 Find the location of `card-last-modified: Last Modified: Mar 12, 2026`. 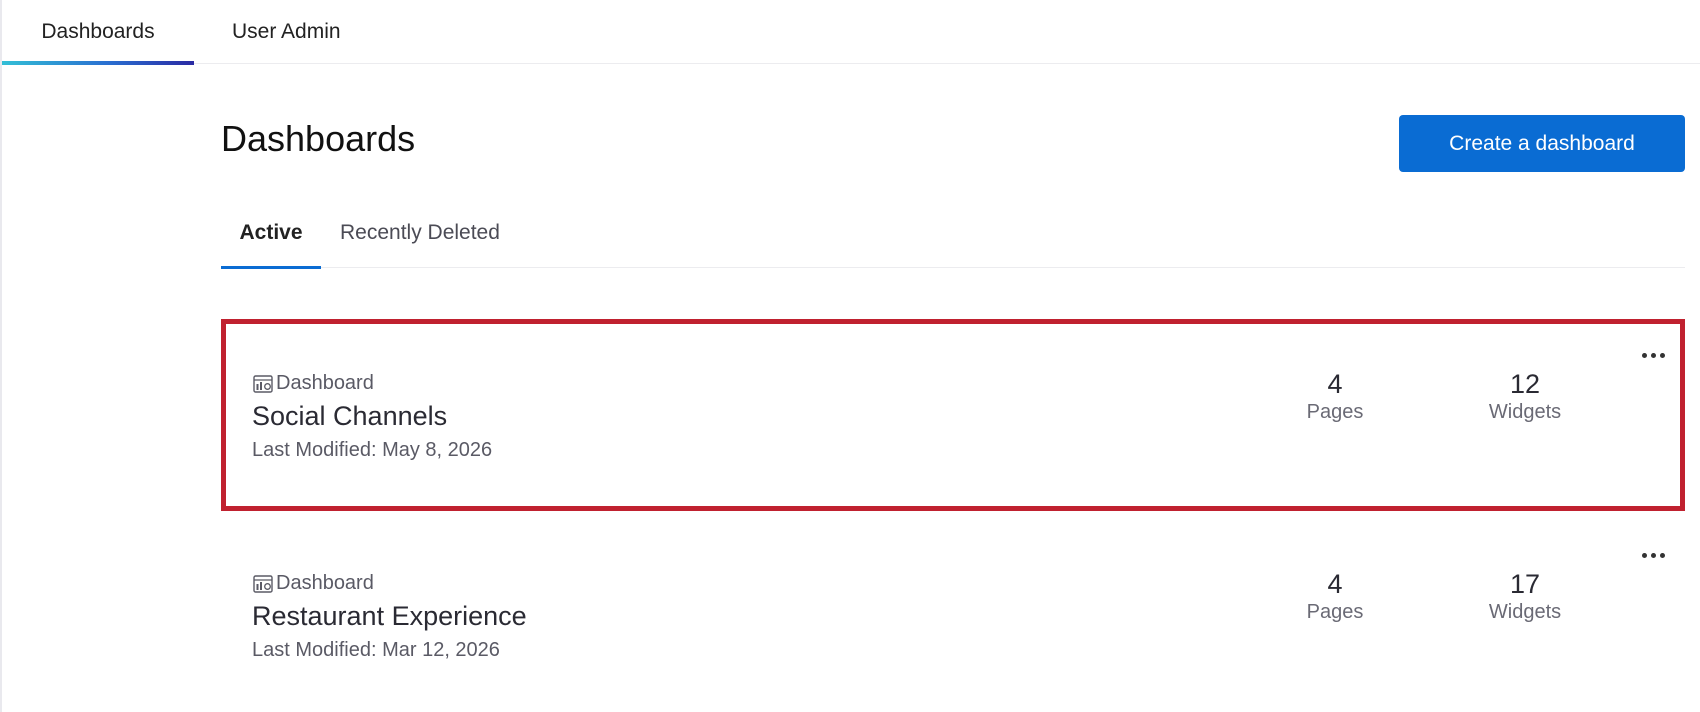

card-last-modified: Last Modified: Mar 12, 2026 is located at coordinates (376, 650).